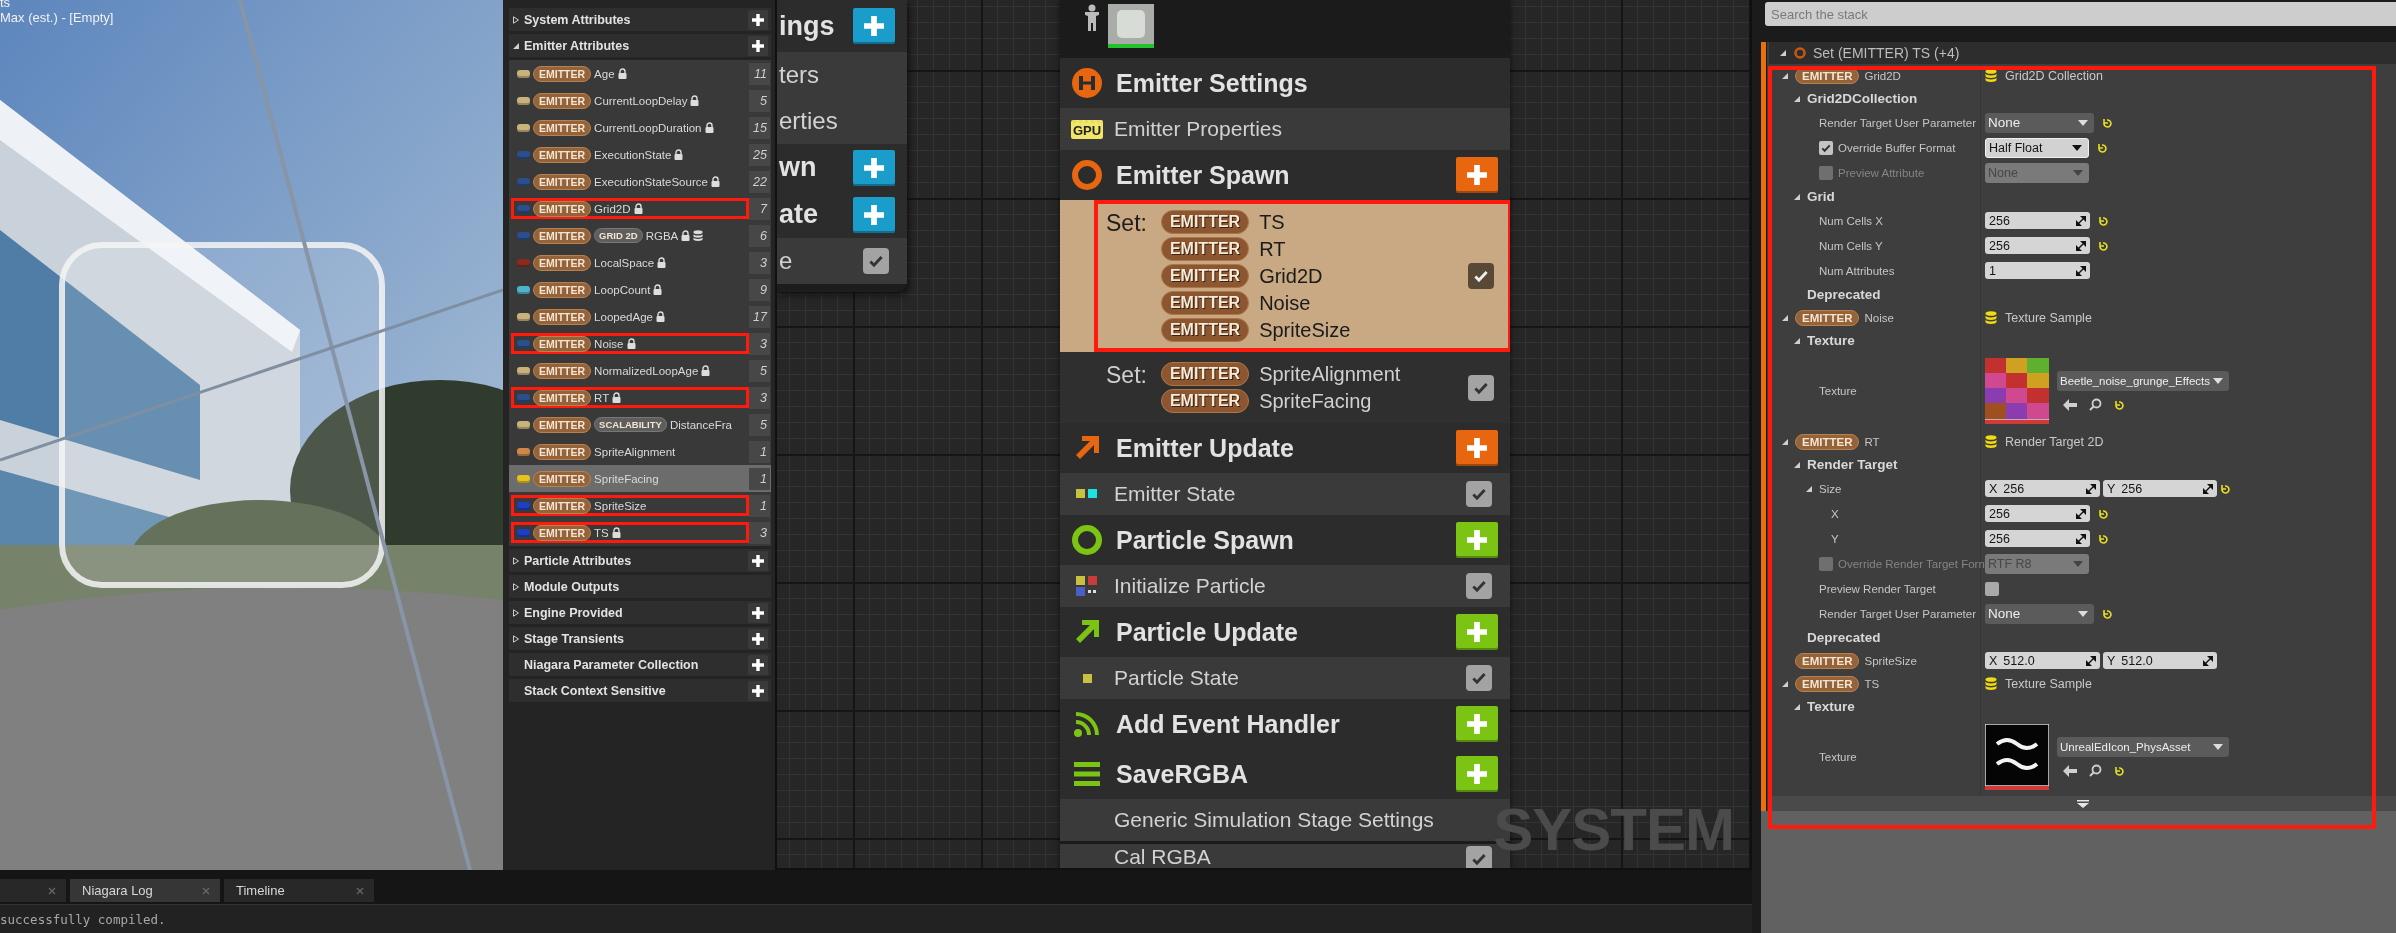 The width and height of the screenshot is (2396, 933). I want to click on parameter-row: EMITTER SCALABILITY DistanceFra 5, so click(640, 424).